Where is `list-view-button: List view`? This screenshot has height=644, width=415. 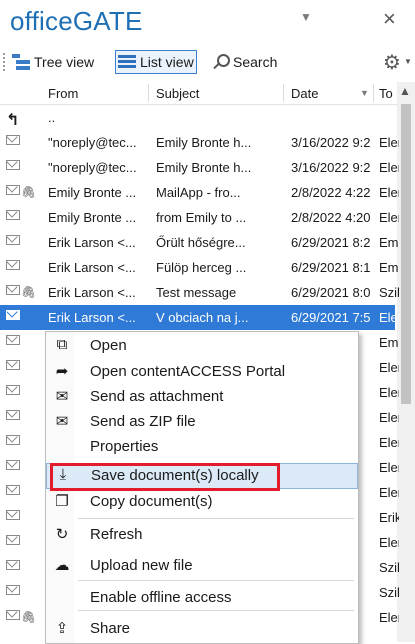 list-view-button: List view is located at coordinates (156, 62).